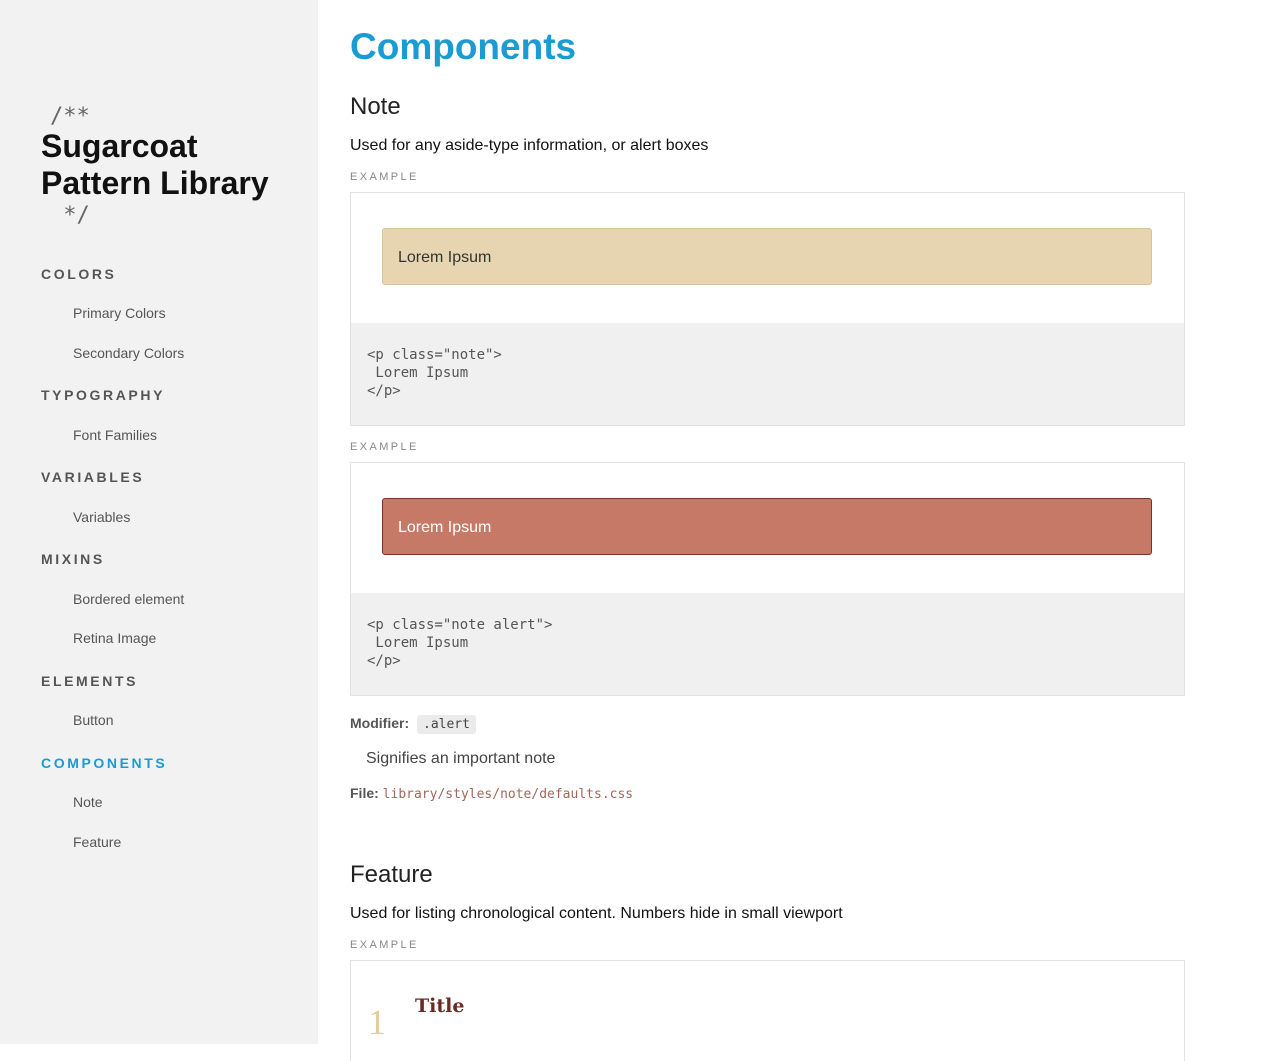 The width and height of the screenshot is (1270, 1061). I want to click on modifier-row: Modifier: .alert, so click(413, 724).